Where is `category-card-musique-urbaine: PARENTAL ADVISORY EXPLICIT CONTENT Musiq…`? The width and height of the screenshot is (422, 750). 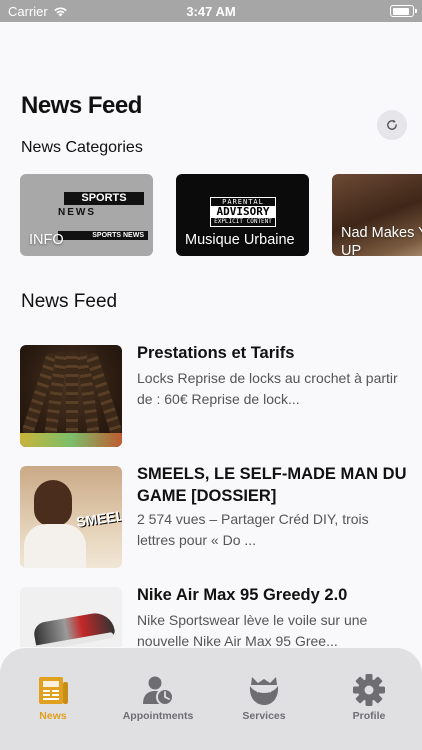 category-card-musique-urbaine: PARENTAL ADVISORY EXPLICIT CONTENT Musiq… is located at coordinates (242, 215).